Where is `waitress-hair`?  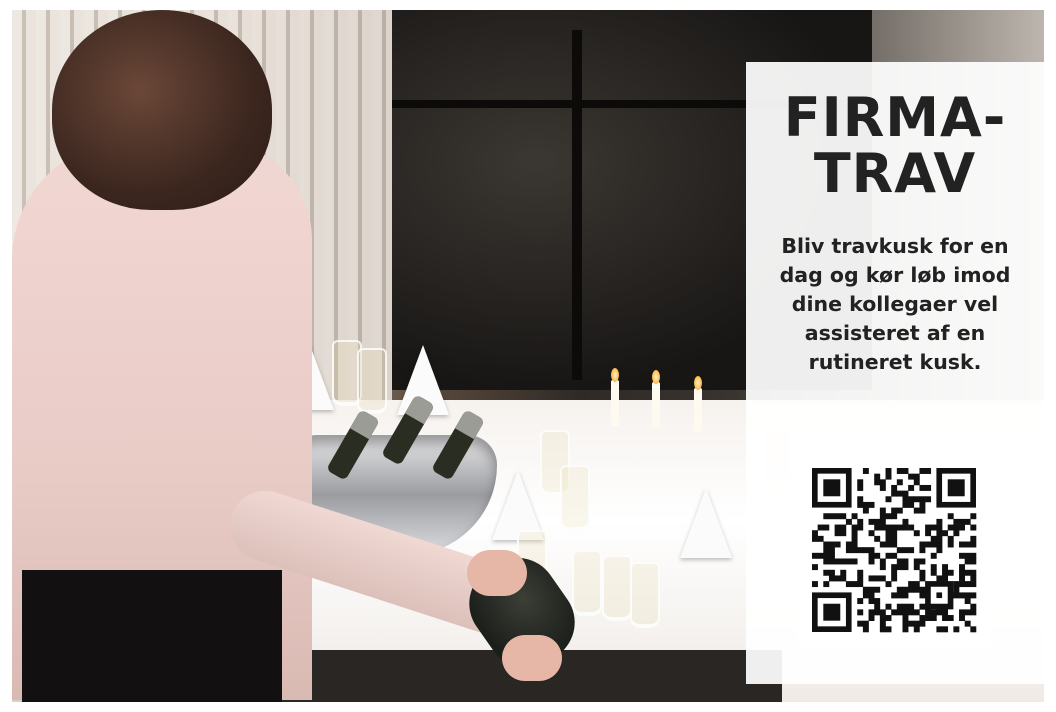 waitress-hair is located at coordinates (162, 110).